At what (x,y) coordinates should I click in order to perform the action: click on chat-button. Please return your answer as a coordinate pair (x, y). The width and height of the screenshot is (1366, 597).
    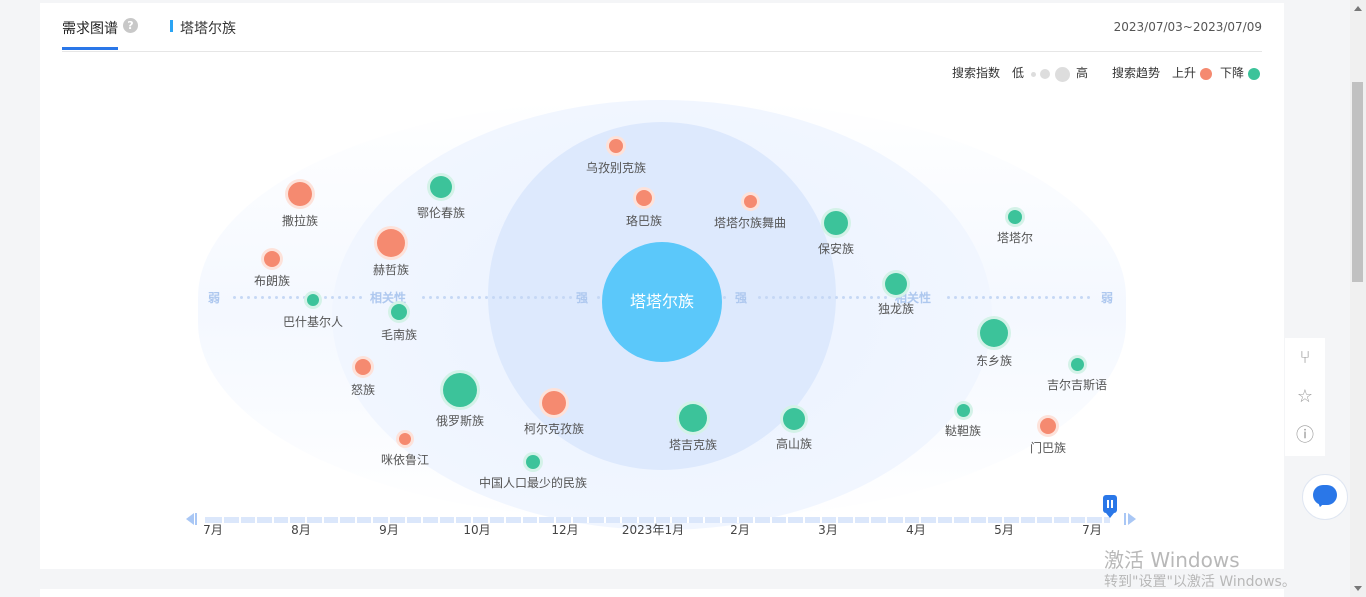
    Looking at the image, I should click on (1325, 497).